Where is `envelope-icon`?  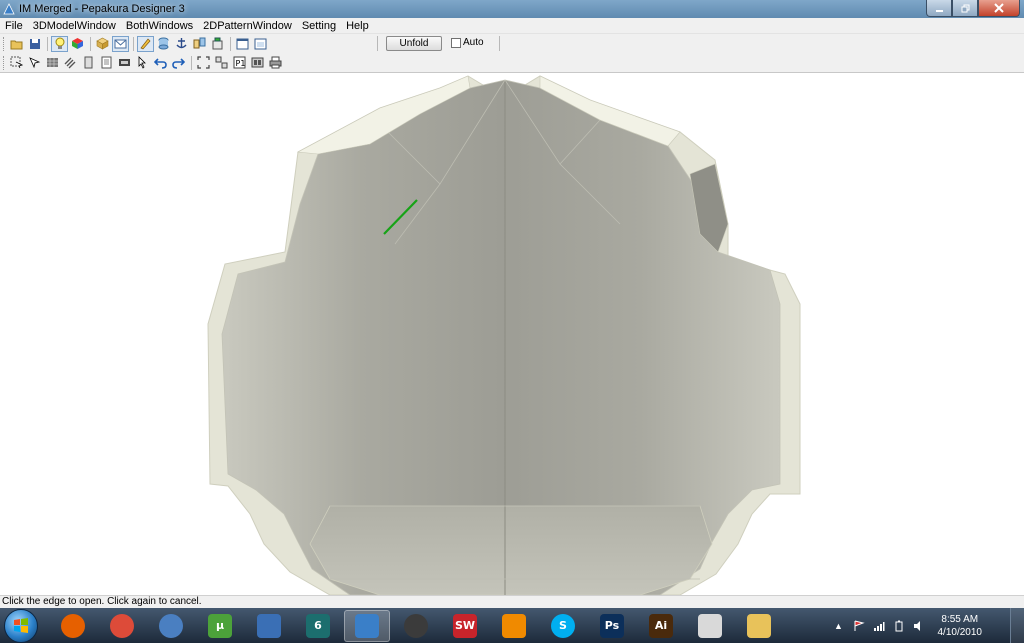
envelope-icon is located at coordinates (120, 43).